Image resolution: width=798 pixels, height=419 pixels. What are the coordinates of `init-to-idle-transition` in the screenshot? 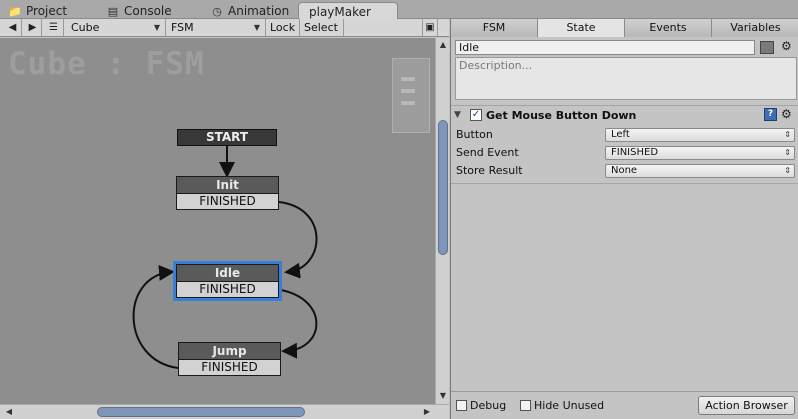 It's located at (298, 240).